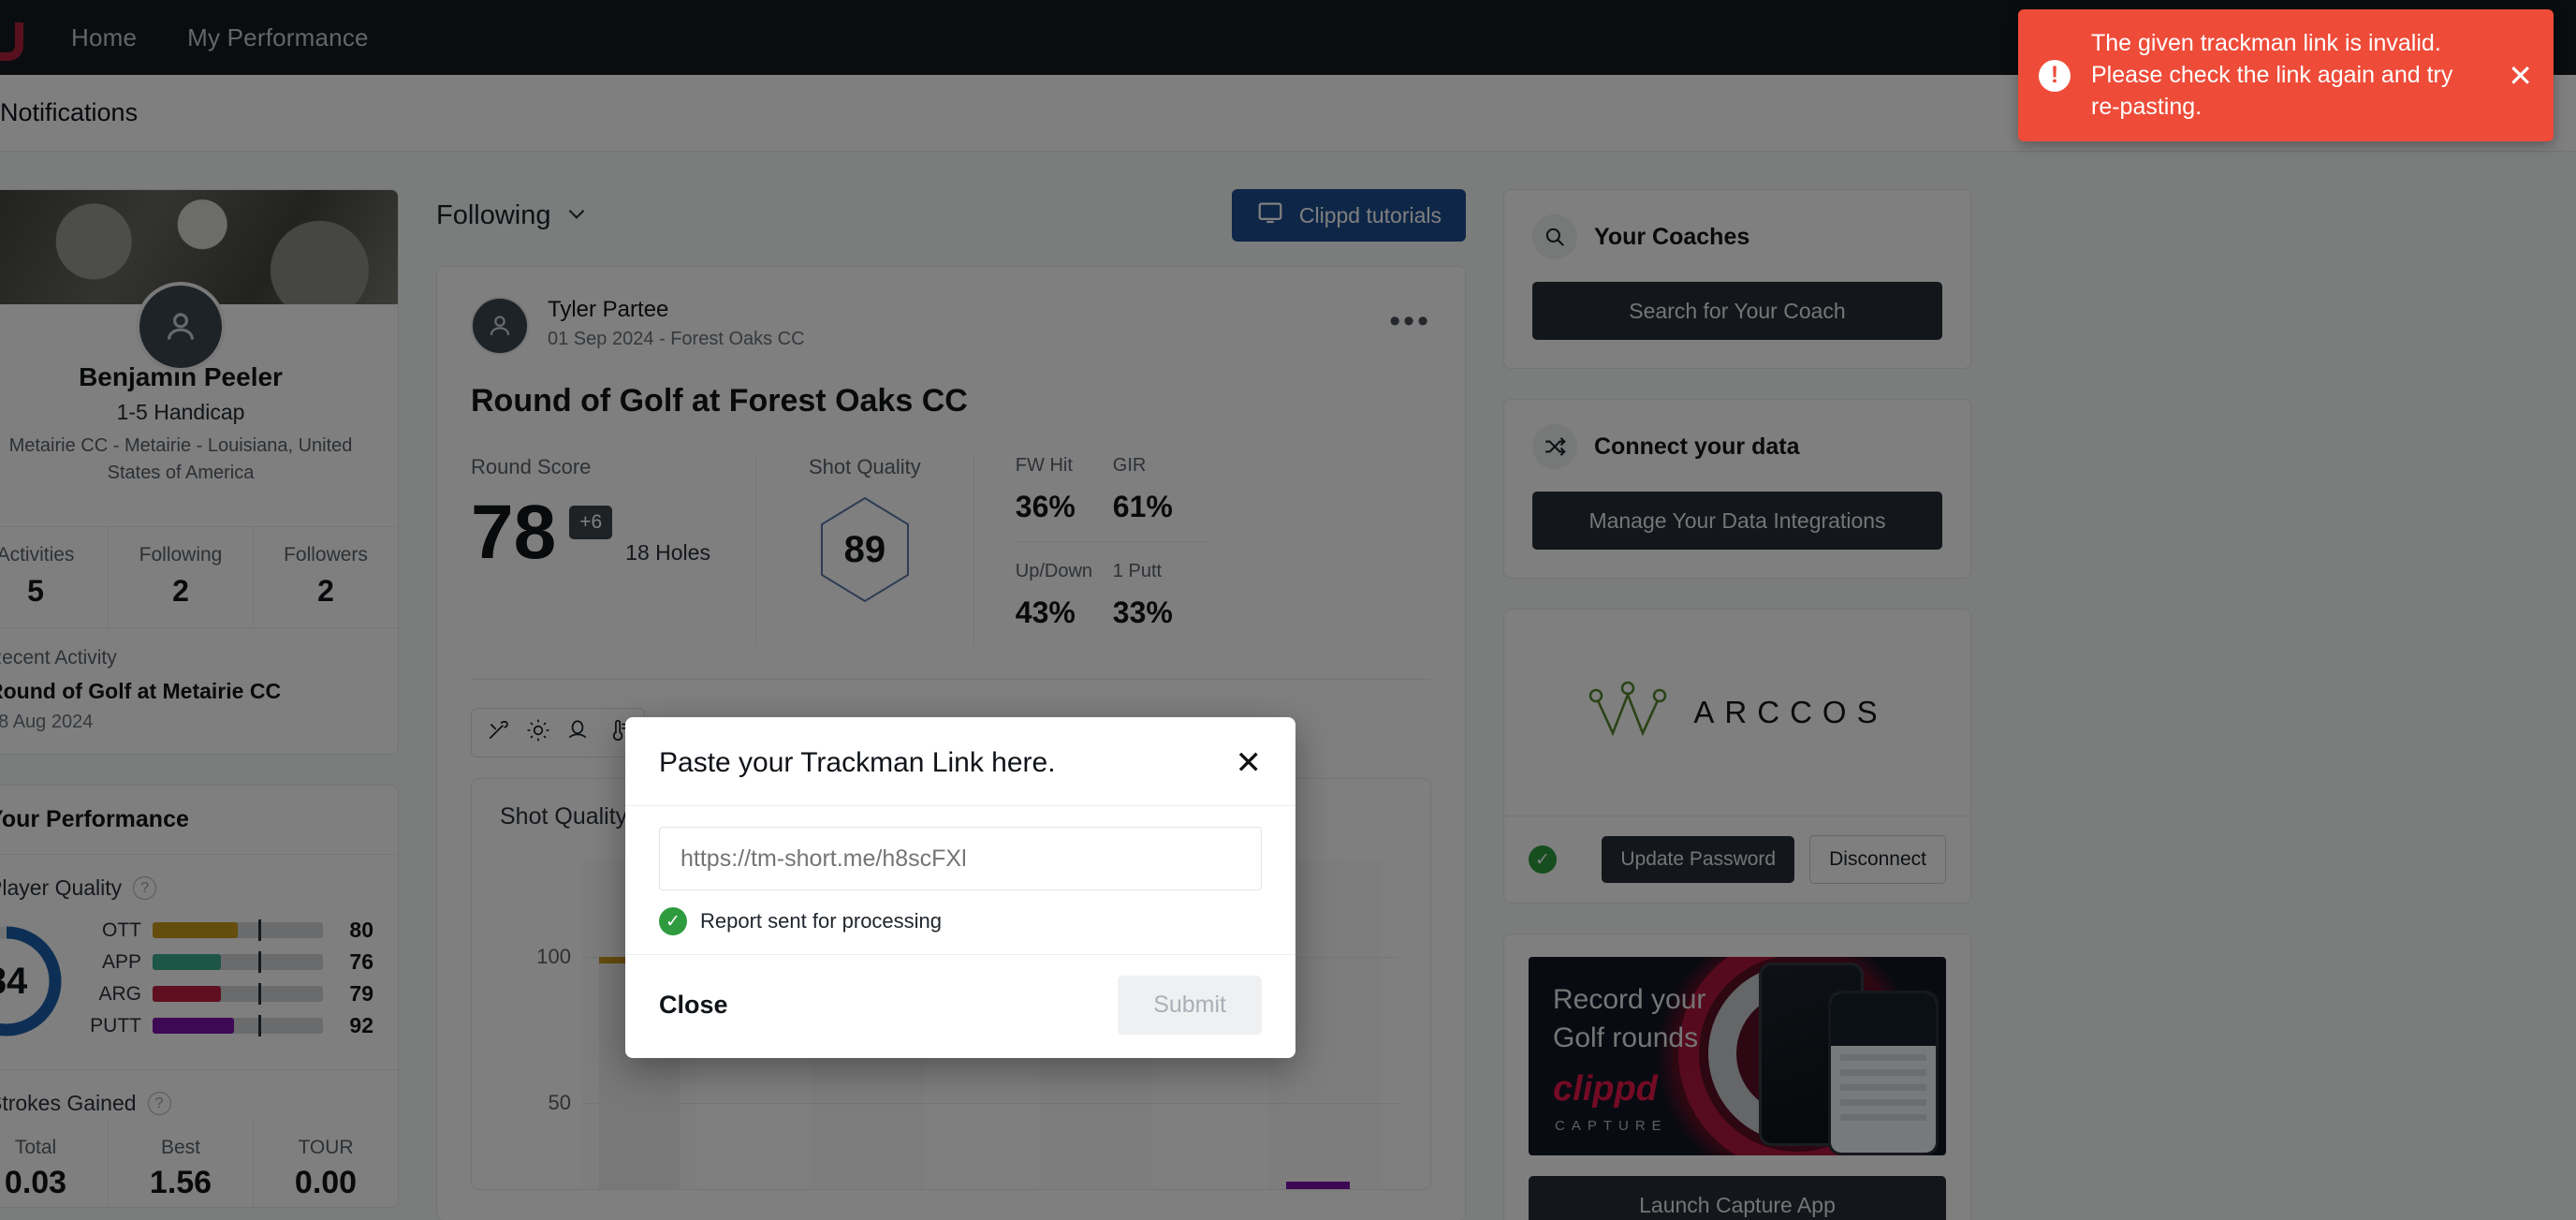 The height and width of the screenshot is (1220, 2576). I want to click on modal-footer: Close Submit, so click(960, 1007).